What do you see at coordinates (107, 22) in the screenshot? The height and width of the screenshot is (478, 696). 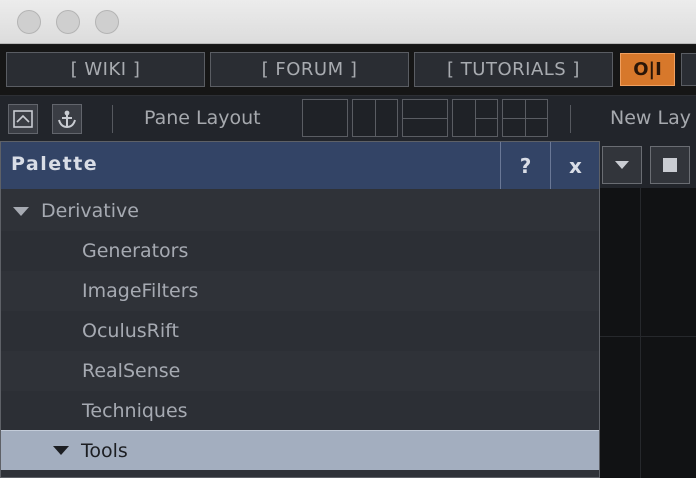 I see `zoom-window-button` at bounding box center [107, 22].